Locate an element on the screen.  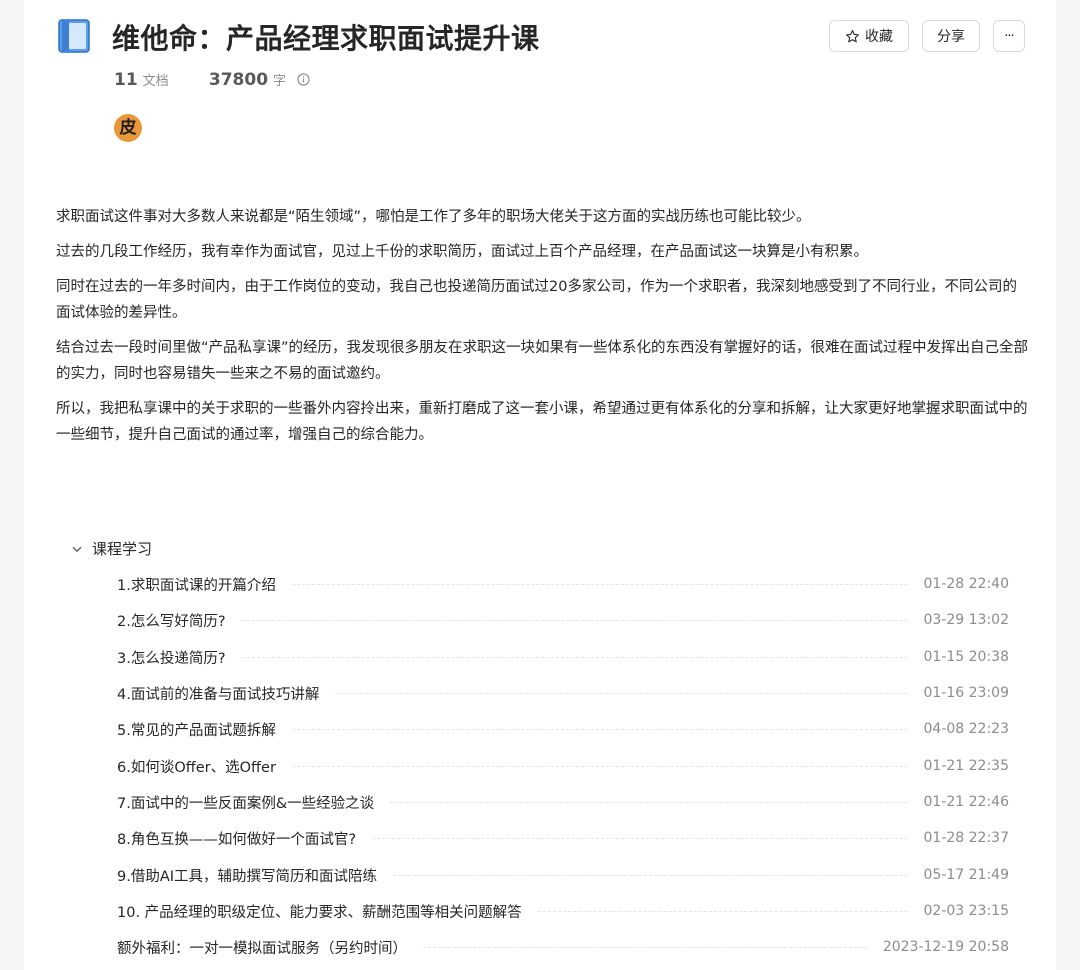
toc-item-extra: 额外福利：一对一模拟面试服务（另约时间） 2023-12-19 20:58 is located at coordinates (563, 947).